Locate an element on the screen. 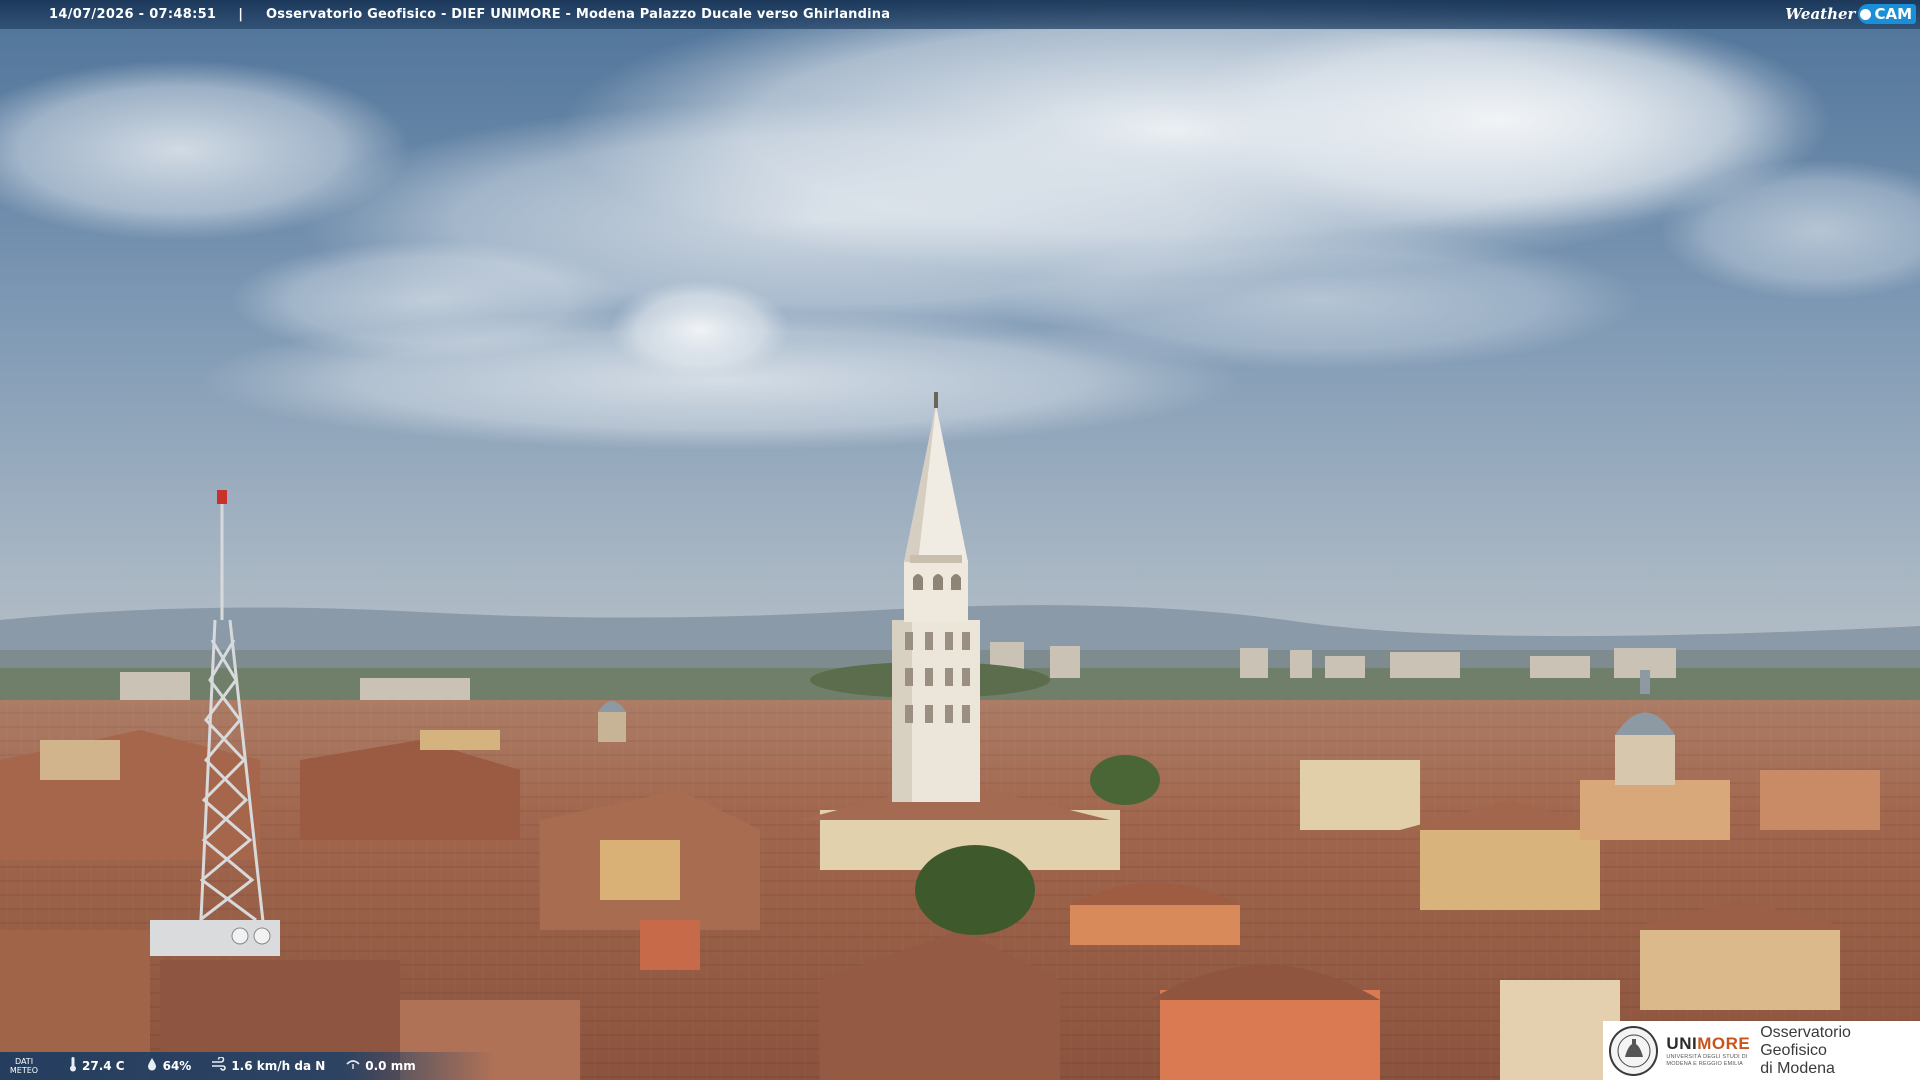 This screenshot has height=1080, width=1920. rain-reading: 0.0 mm is located at coordinates (380, 1066).